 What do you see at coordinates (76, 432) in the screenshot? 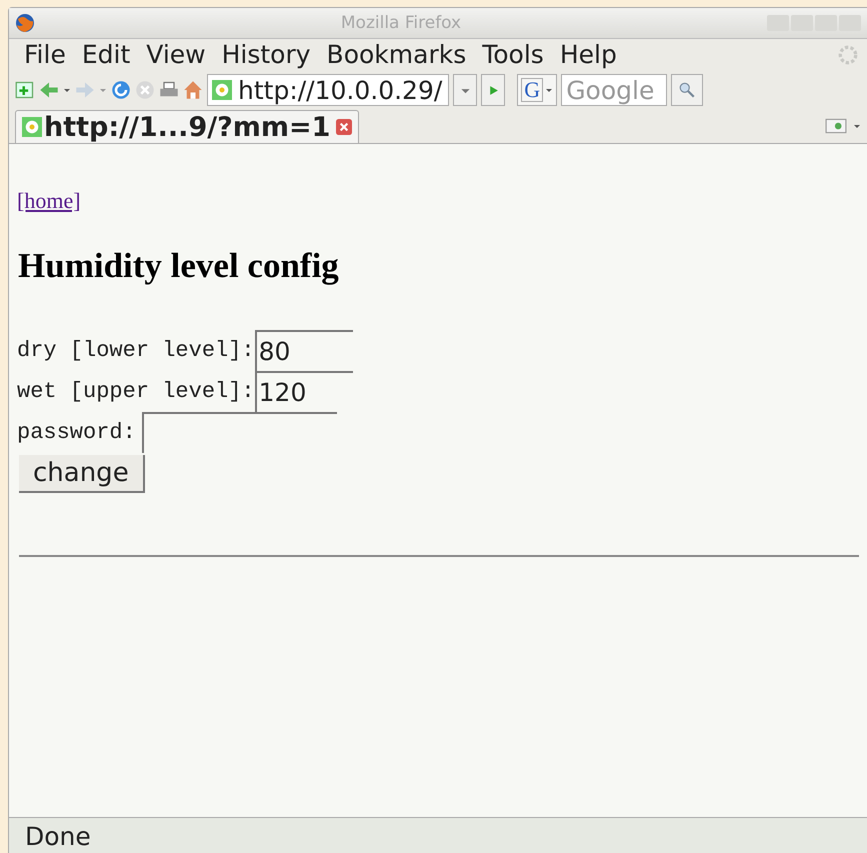
I see `field-label: password:` at bounding box center [76, 432].